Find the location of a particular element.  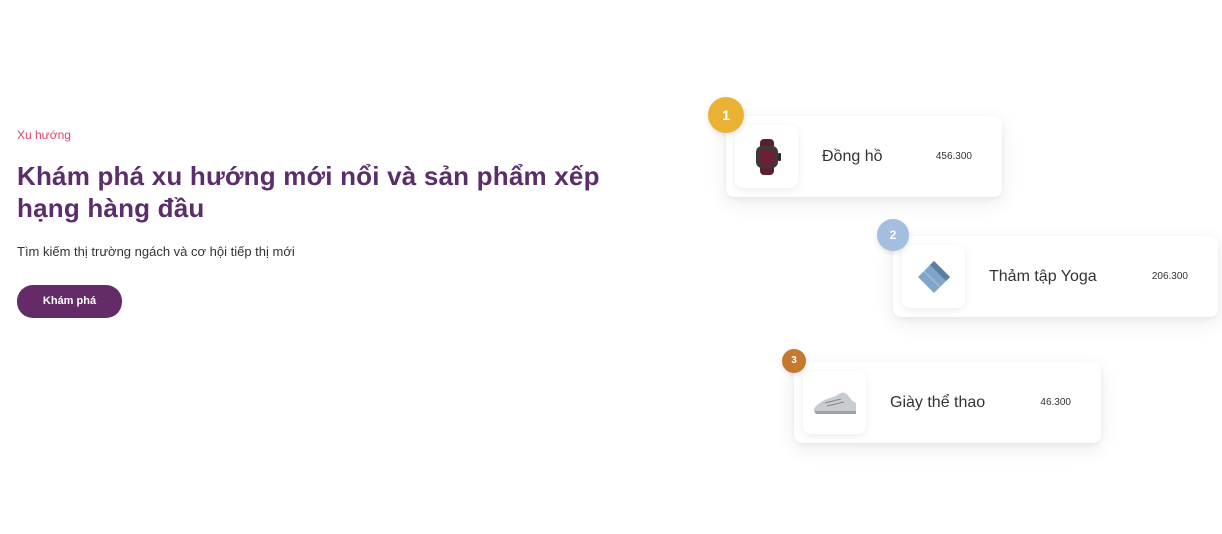

rank-badge-3: 3 is located at coordinates (794, 361).